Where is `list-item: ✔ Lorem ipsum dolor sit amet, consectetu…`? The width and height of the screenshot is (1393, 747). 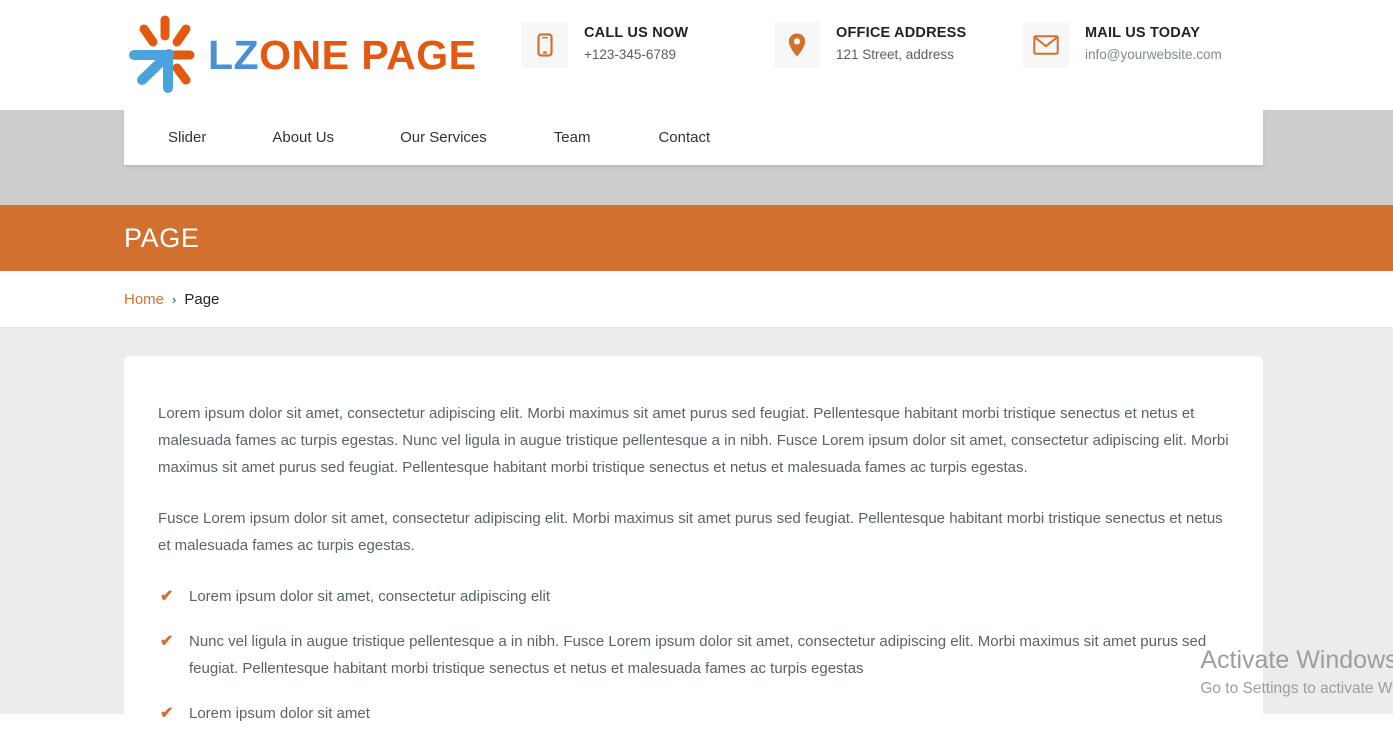
list-item: ✔ Lorem ipsum dolor sit amet, consectetu… is located at coordinates (693, 596).